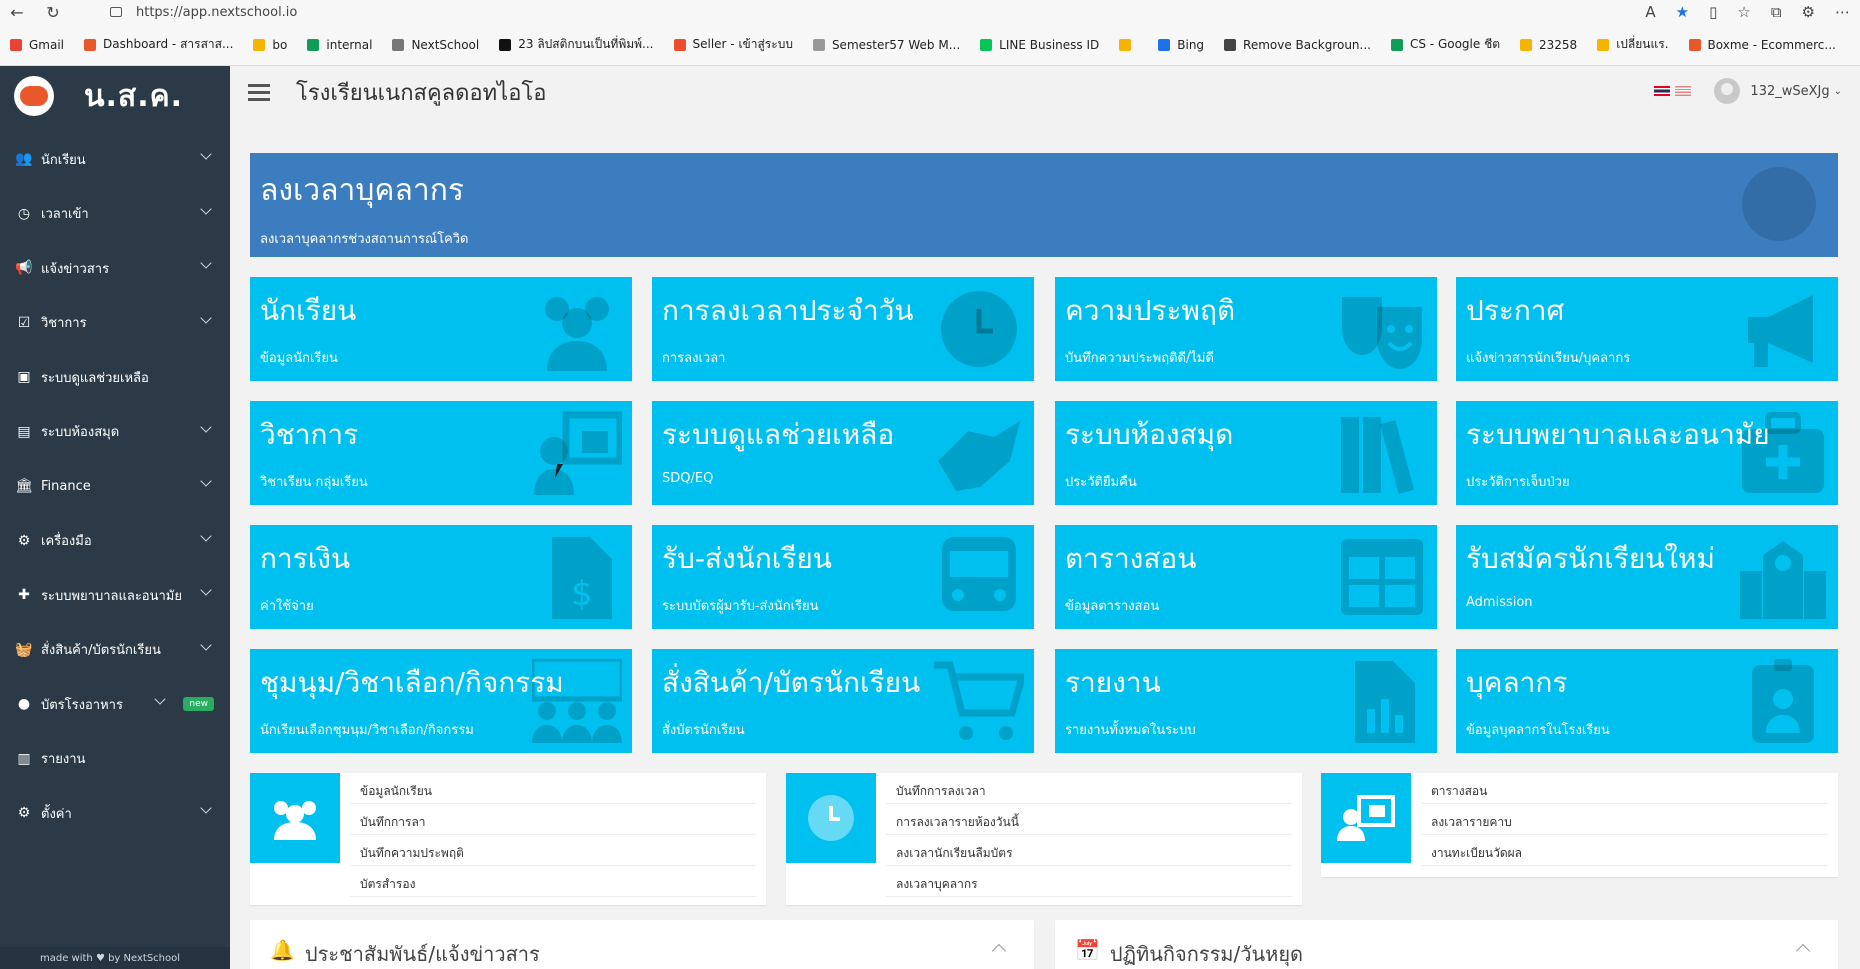 The width and height of the screenshot is (1860, 969). Describe the element at coordinates (553, 850) in the screenshot. I see `quick-link: บันทึกความประพฤติ` at that location.